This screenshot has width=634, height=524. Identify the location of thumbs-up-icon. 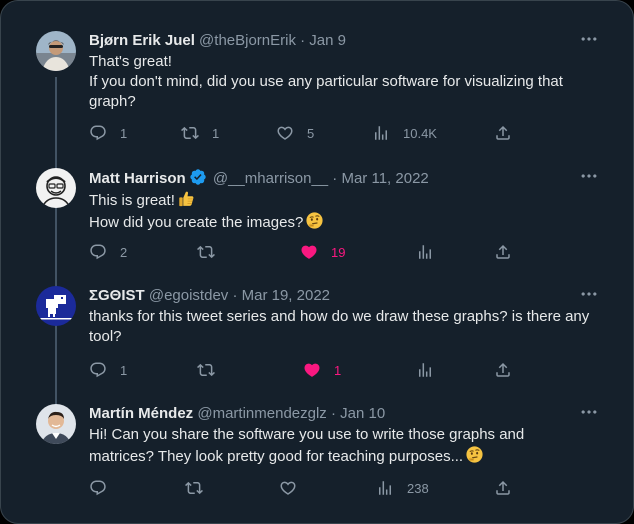
(186, 198).